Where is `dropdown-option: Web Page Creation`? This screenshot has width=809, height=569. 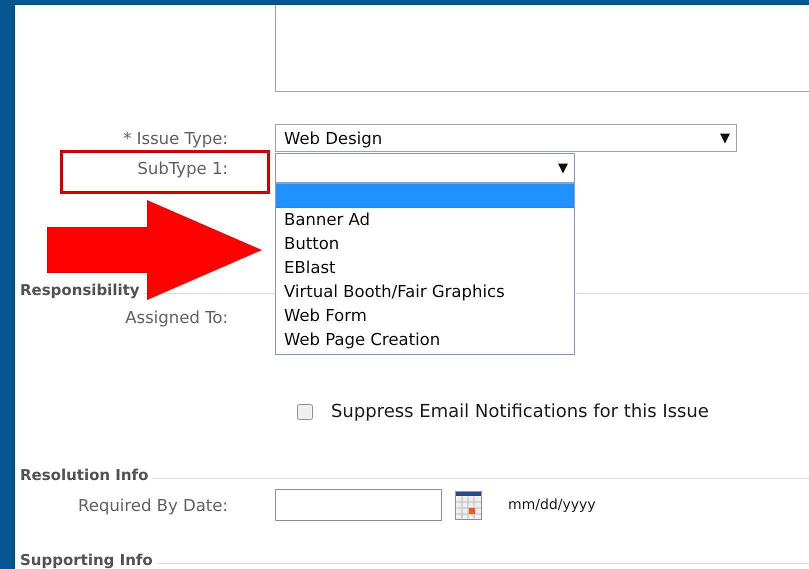 dropdown-option: Web Page Creation is located at coordinates (425, 340).